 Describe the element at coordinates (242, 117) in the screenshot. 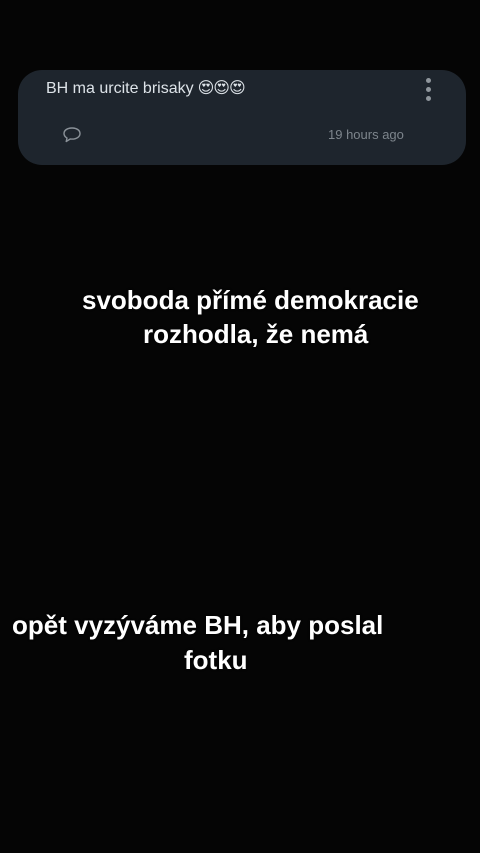

I see `comment-card: BH ma urcite brisaky 😍😍😍 19 hours ago` at that location.